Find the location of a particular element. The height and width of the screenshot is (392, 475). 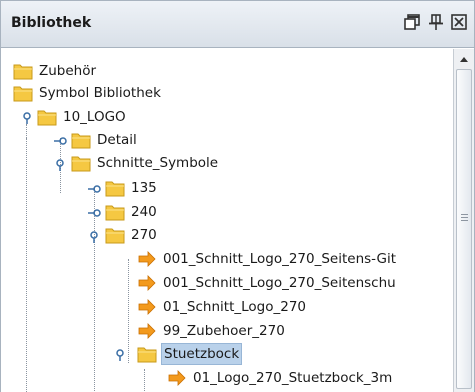

tree-item-symbol: 001_Schnitt_Logo_270_Seitenschu is located at coordinates (267, 283).